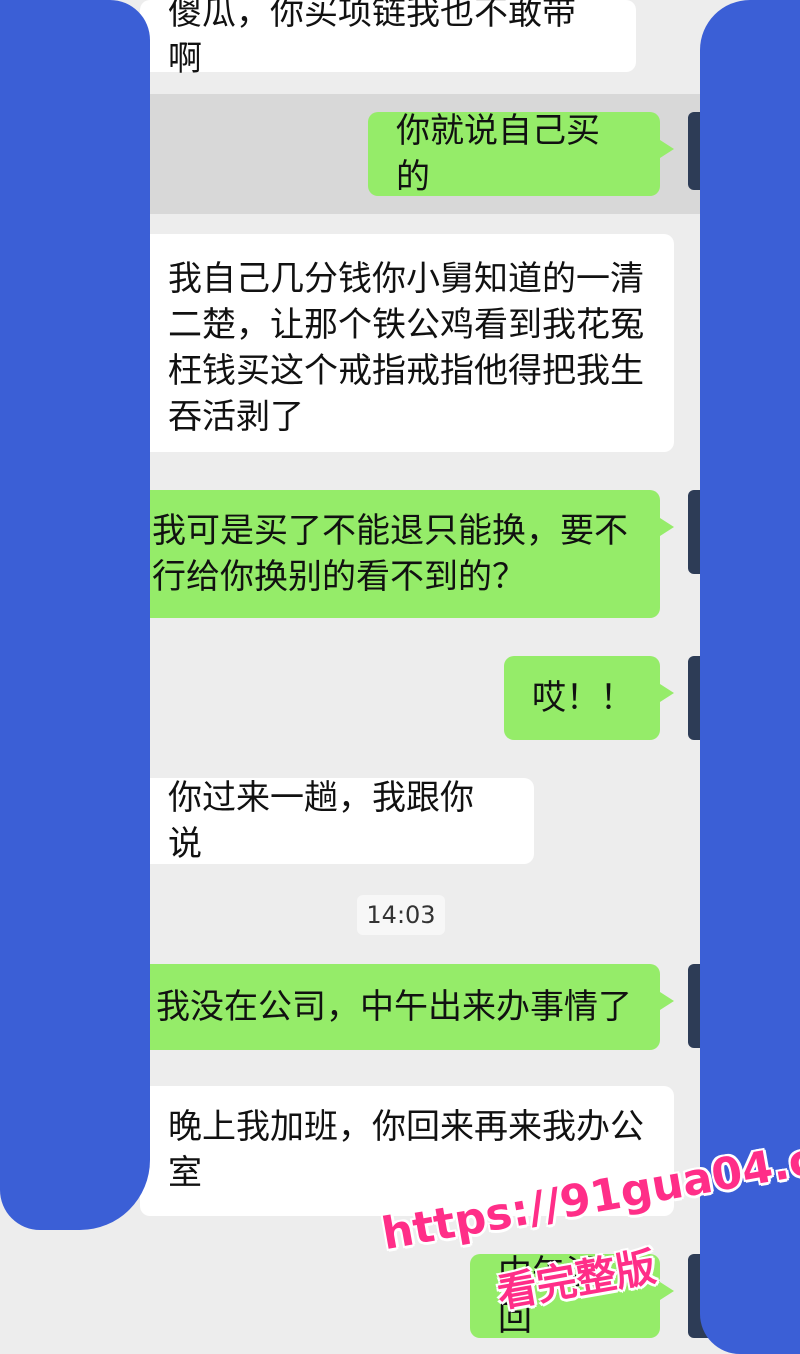 The image size is (800, 1354). I want to click on message-text: 哎！！, so click(583, 698).